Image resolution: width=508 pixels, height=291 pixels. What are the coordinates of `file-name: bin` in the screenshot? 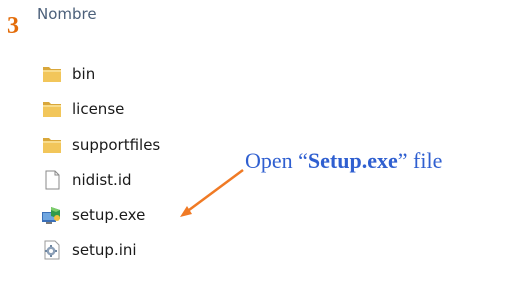 It's located at (84, 74).